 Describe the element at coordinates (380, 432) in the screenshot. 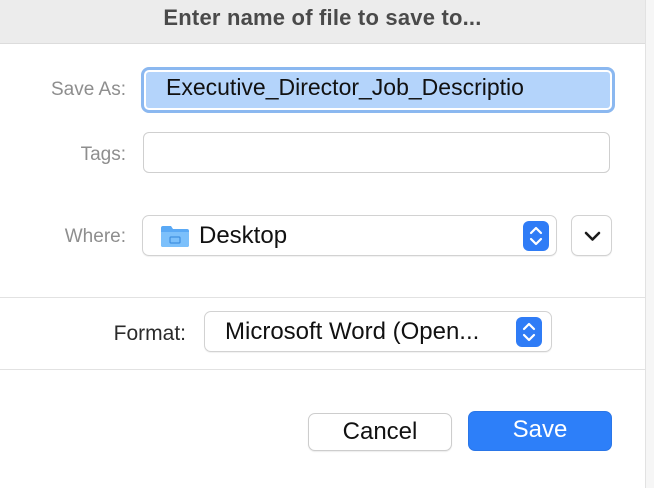

I see `cancel-button: Cancel` at that location.